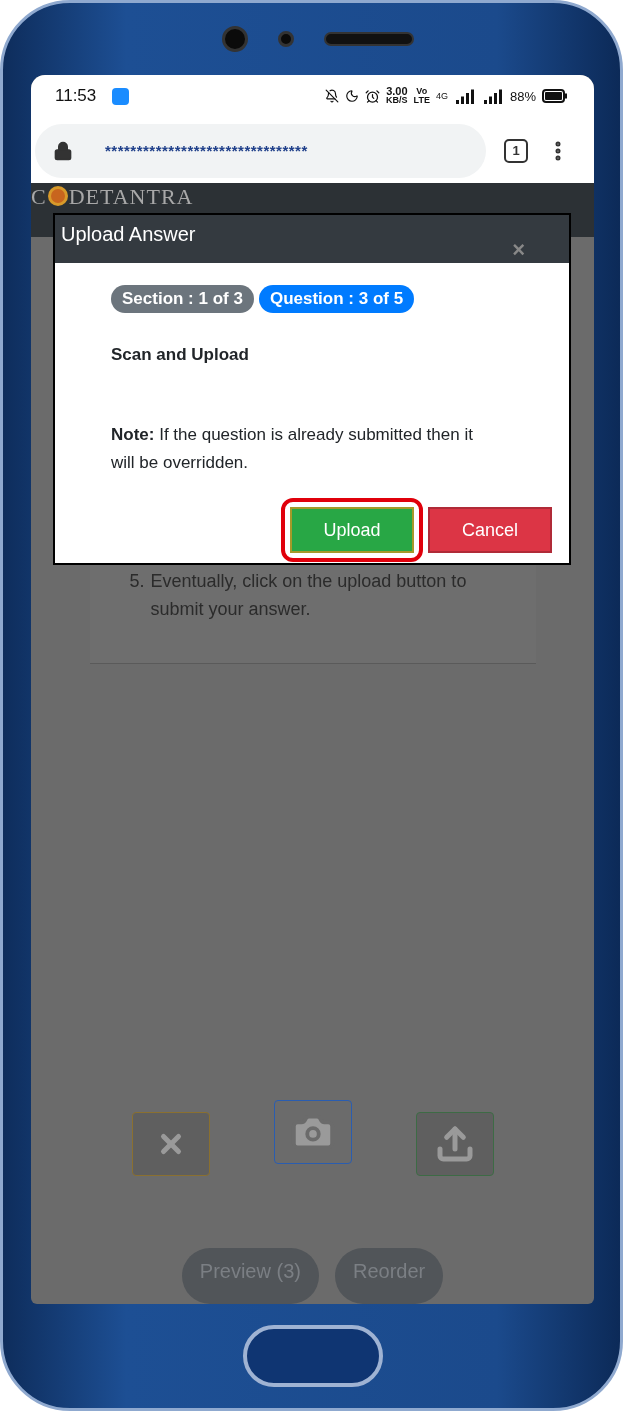 The width and height of the screenshot is (623, 1411). I want to click on sun-icon, so click(57, 196).